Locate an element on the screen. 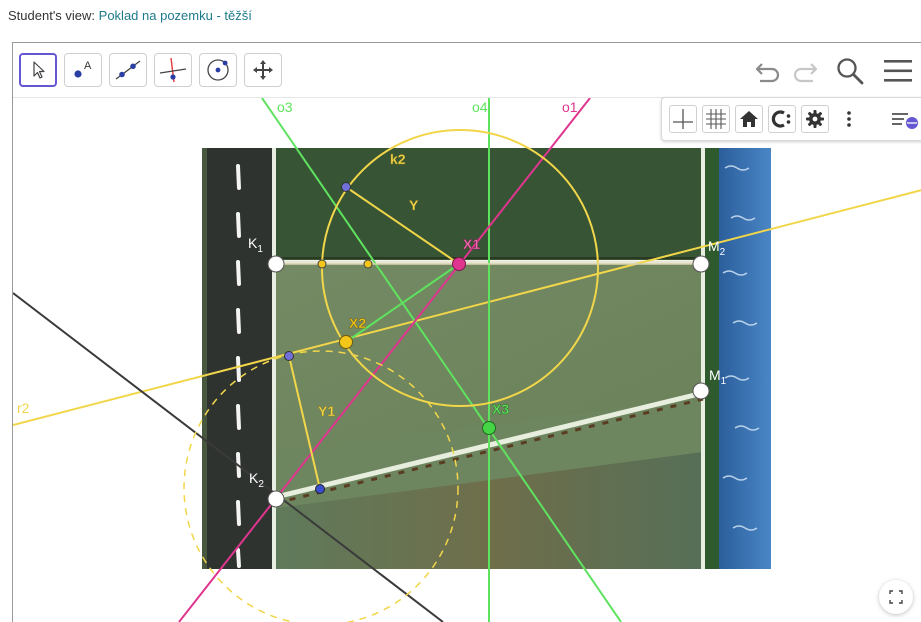  line-tool is located at coordinates (128, 70).